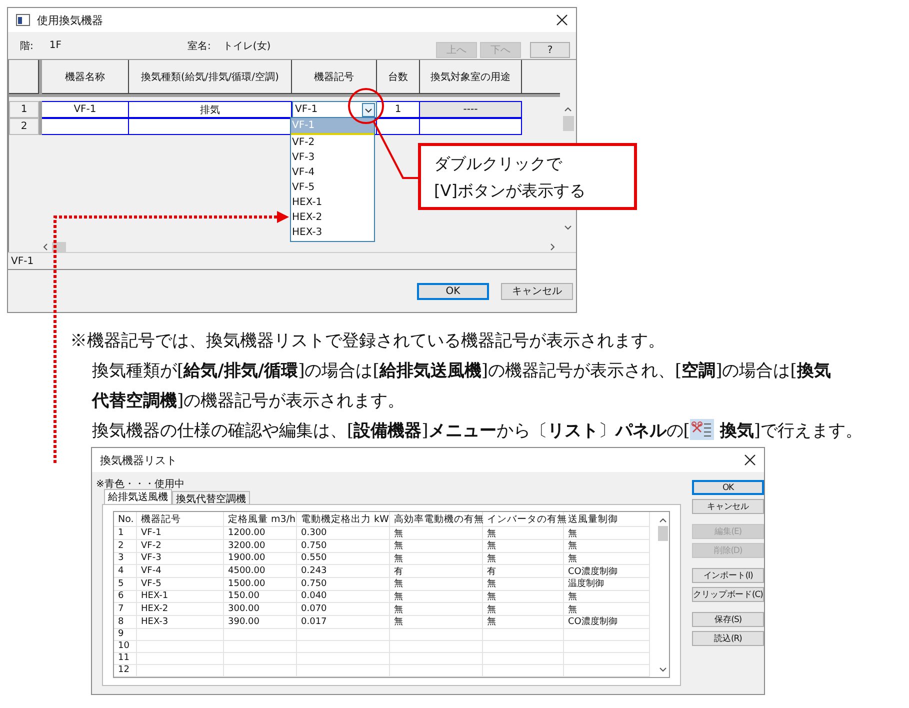  I want to click on highlight-circle, so click(366, 106).